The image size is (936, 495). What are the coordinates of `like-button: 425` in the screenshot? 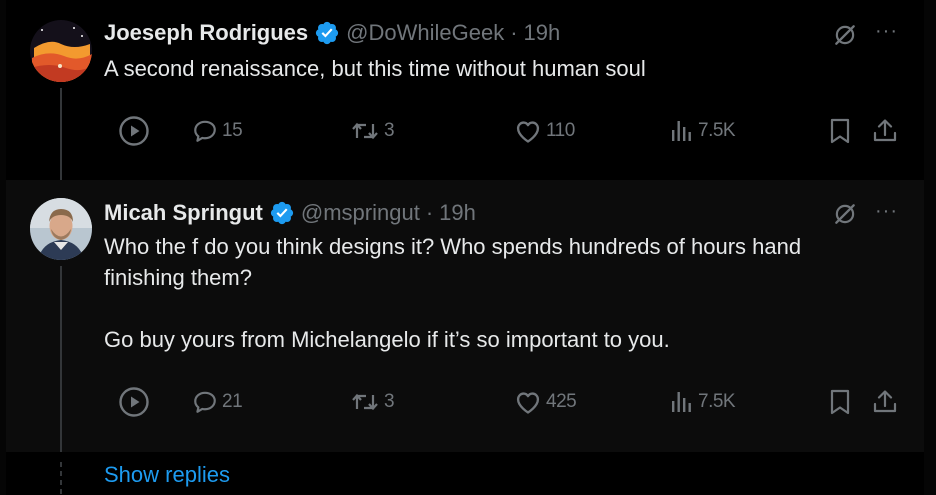 It's located at (545, 402).